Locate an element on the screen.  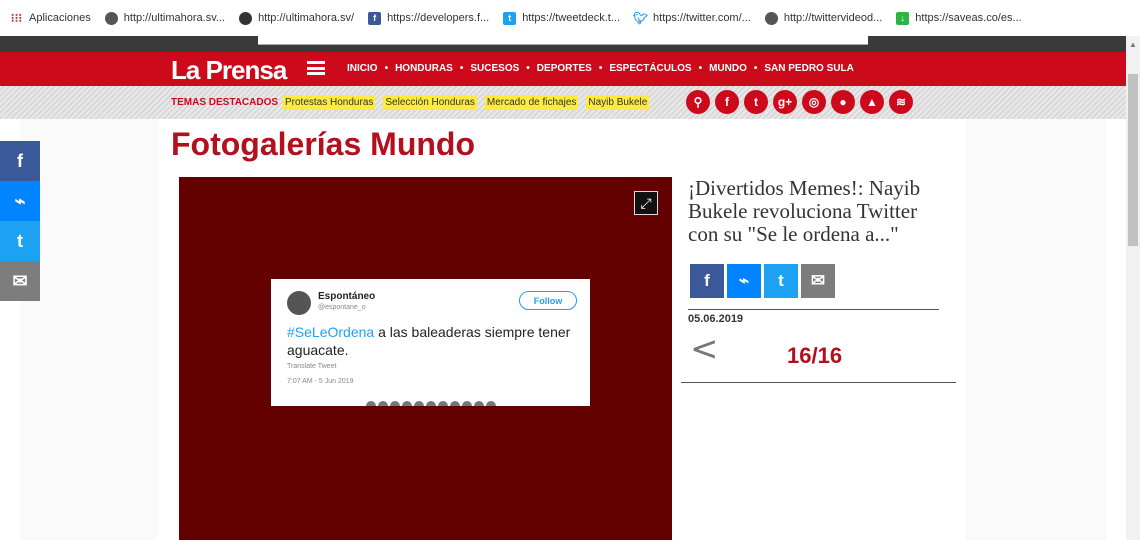
scrollbar: ▲ is located at coordinates (1133, 288).